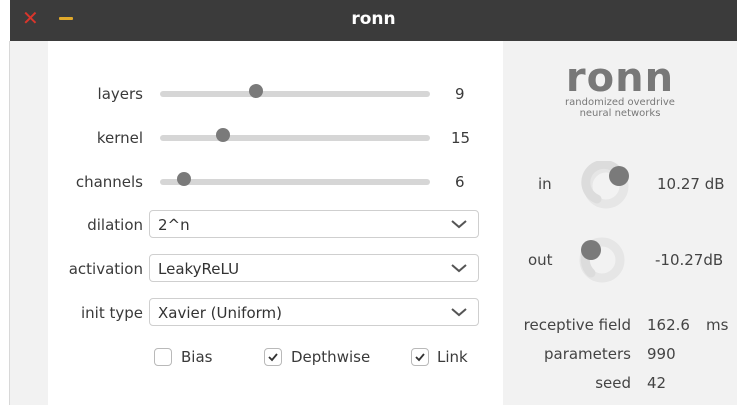  What do you see at coordinates (184, 179) in the screenshot?
I see `channels-slider-thumb` at bounding box center [184, 179].